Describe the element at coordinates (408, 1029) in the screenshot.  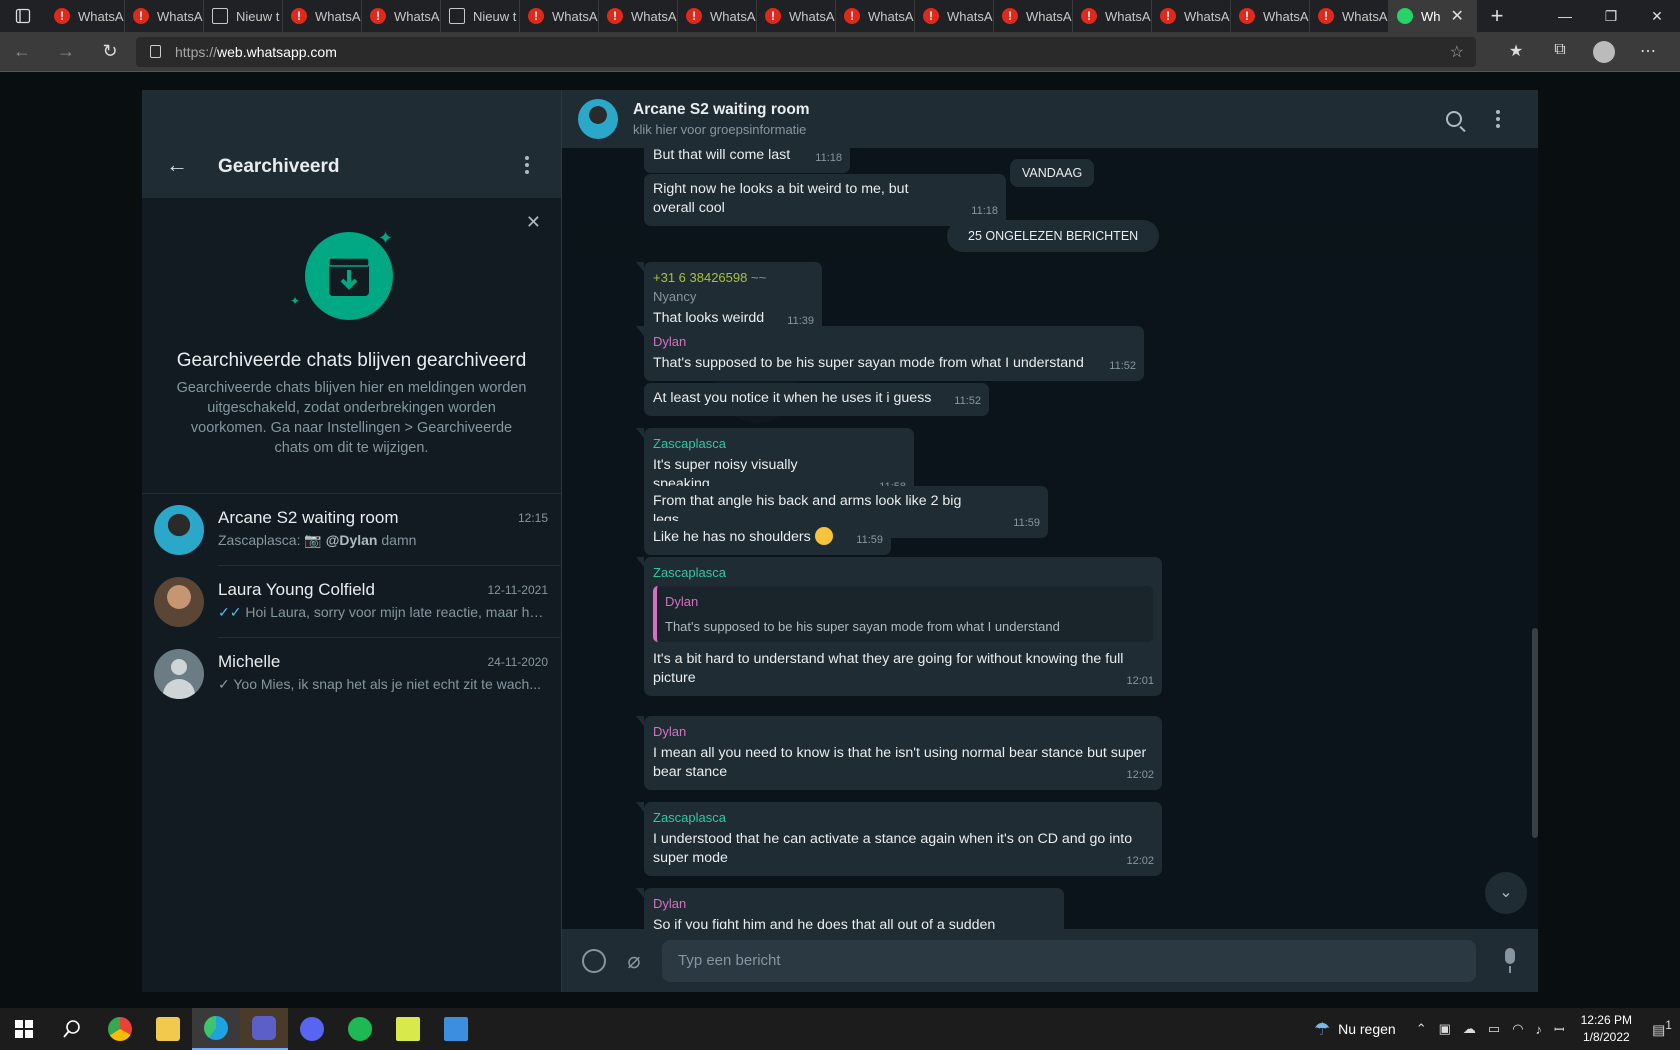
I see `pycharm-taskbar-button` at that location.